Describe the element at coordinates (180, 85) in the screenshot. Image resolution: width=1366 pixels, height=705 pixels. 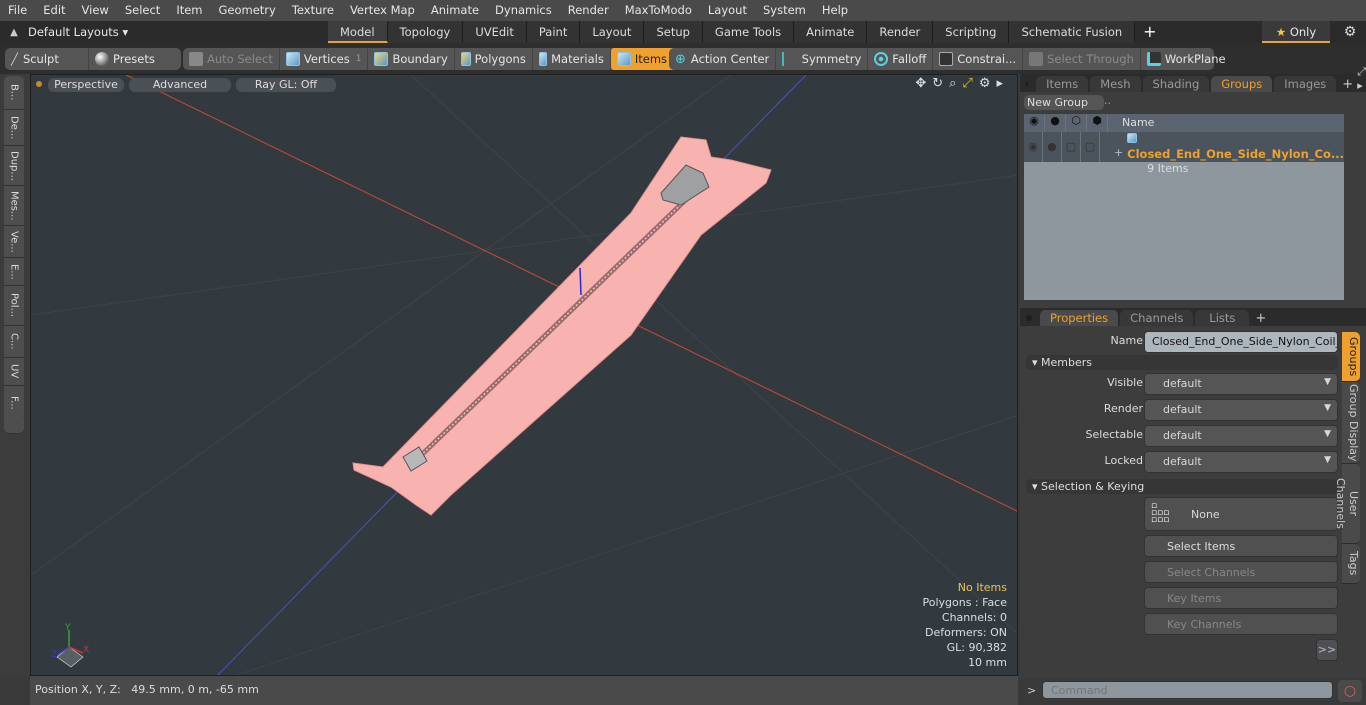
I see `shading-button: Advanced` at that location.